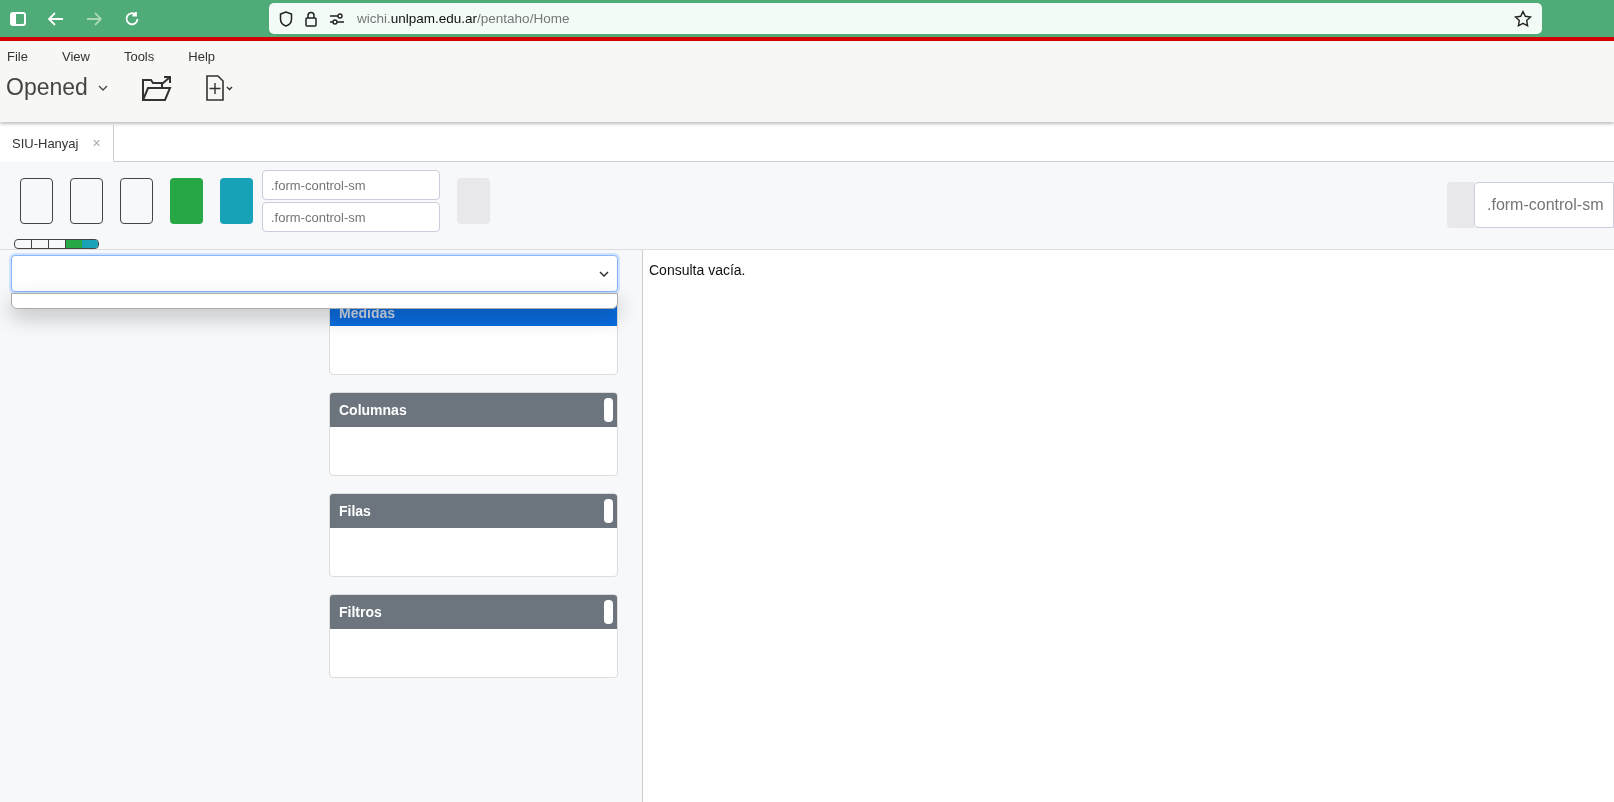 The image size is (1614, 802). What do you see at coordinates (18, 18) in the screenshot?
I see `sidebar-icon` at bounding box center [18, 18].